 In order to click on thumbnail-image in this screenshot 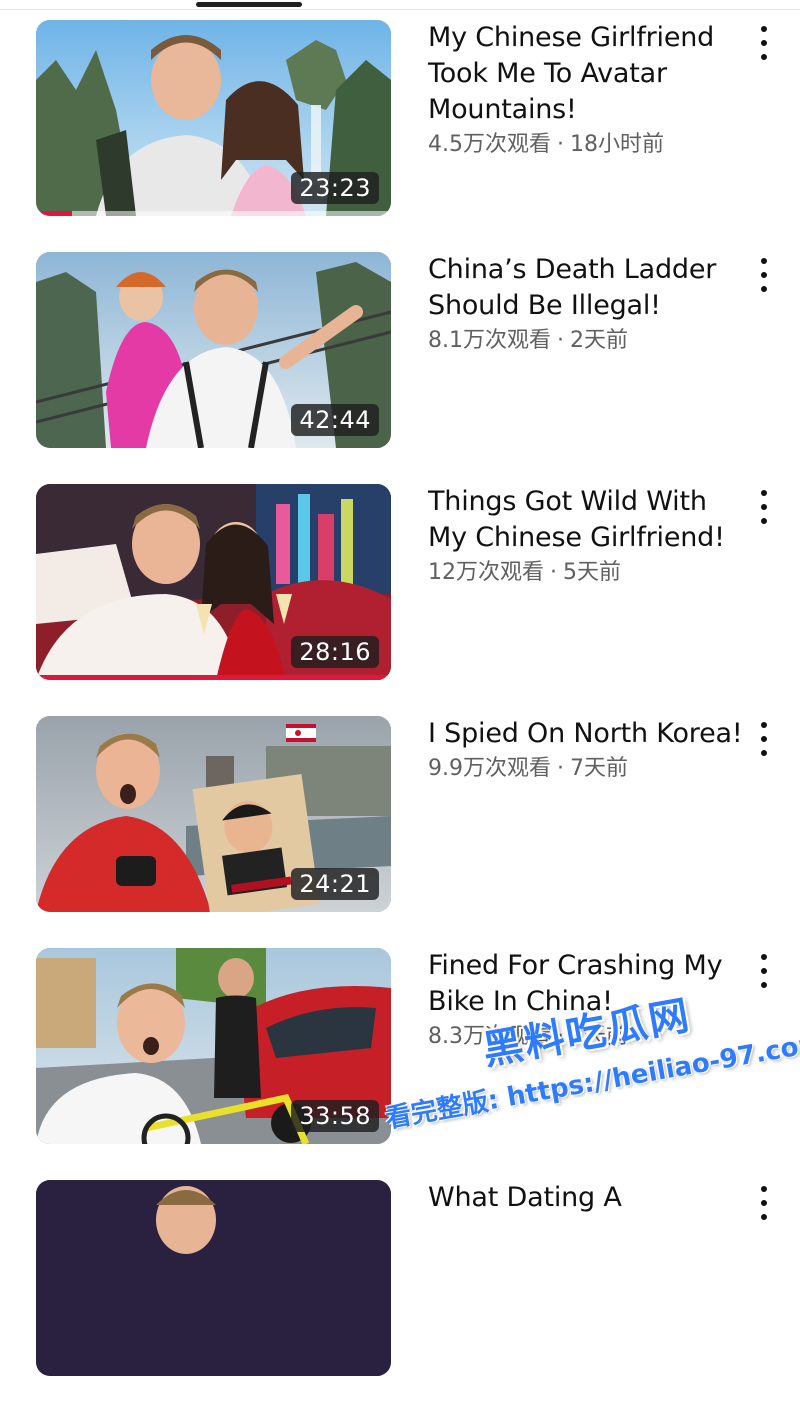, I will do `click(213, 1278)`.